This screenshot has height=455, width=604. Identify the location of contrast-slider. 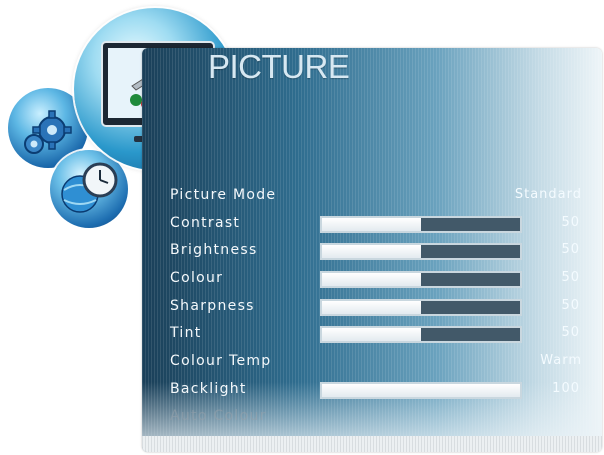
(421, 224).